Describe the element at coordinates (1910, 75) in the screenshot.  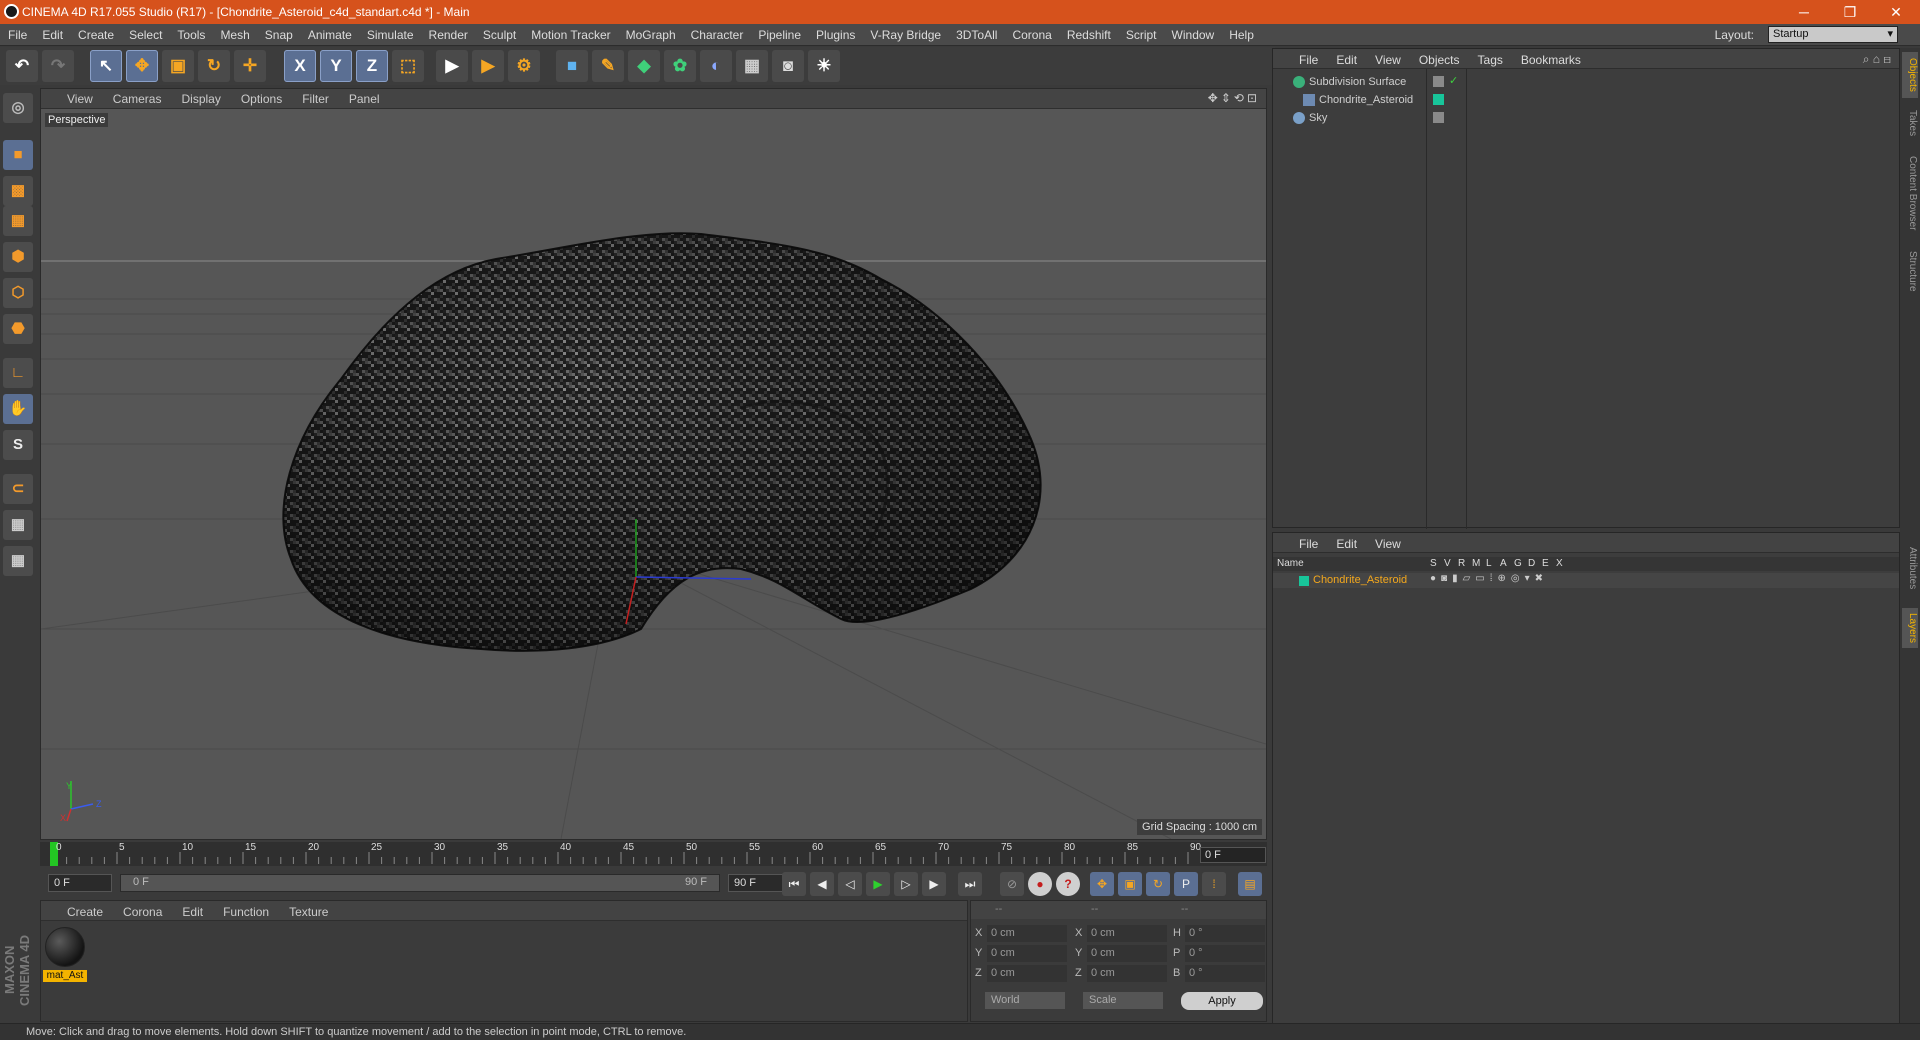
I see `tab-objects: Objects` at that location.